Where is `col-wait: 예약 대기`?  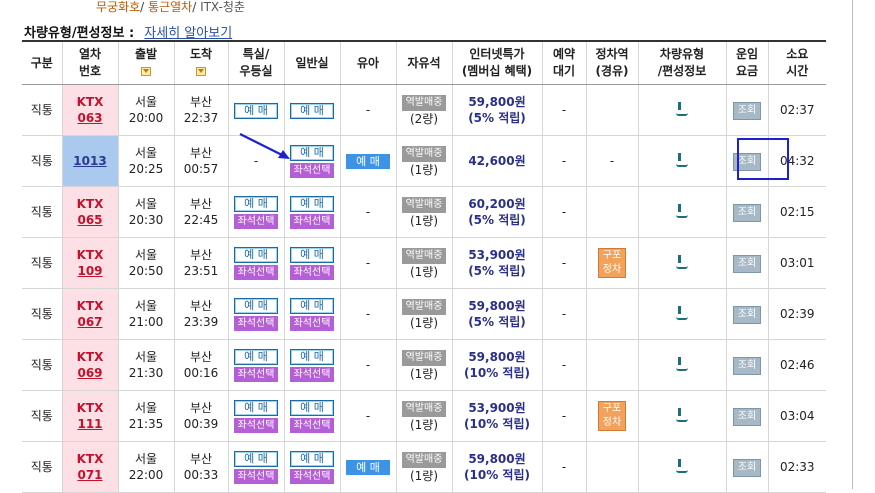
col-wait: 예약 대기 is located at coordinates (564, 62).